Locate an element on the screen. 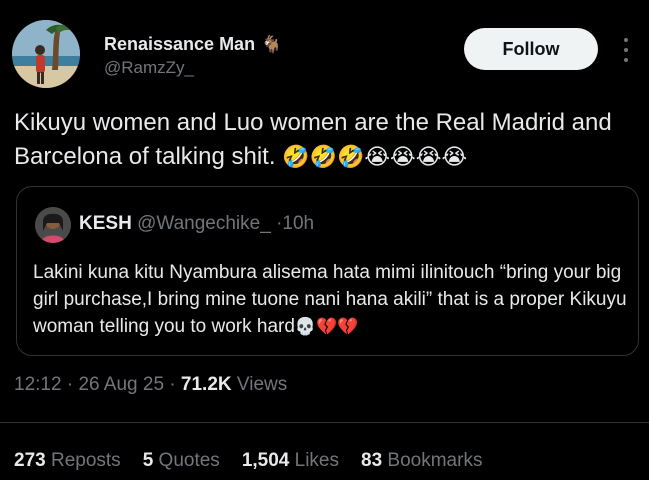 The height and width of the screenshot is (480, 649). stat-likes: 1,504 Likes is located at coordinates (290, 461).